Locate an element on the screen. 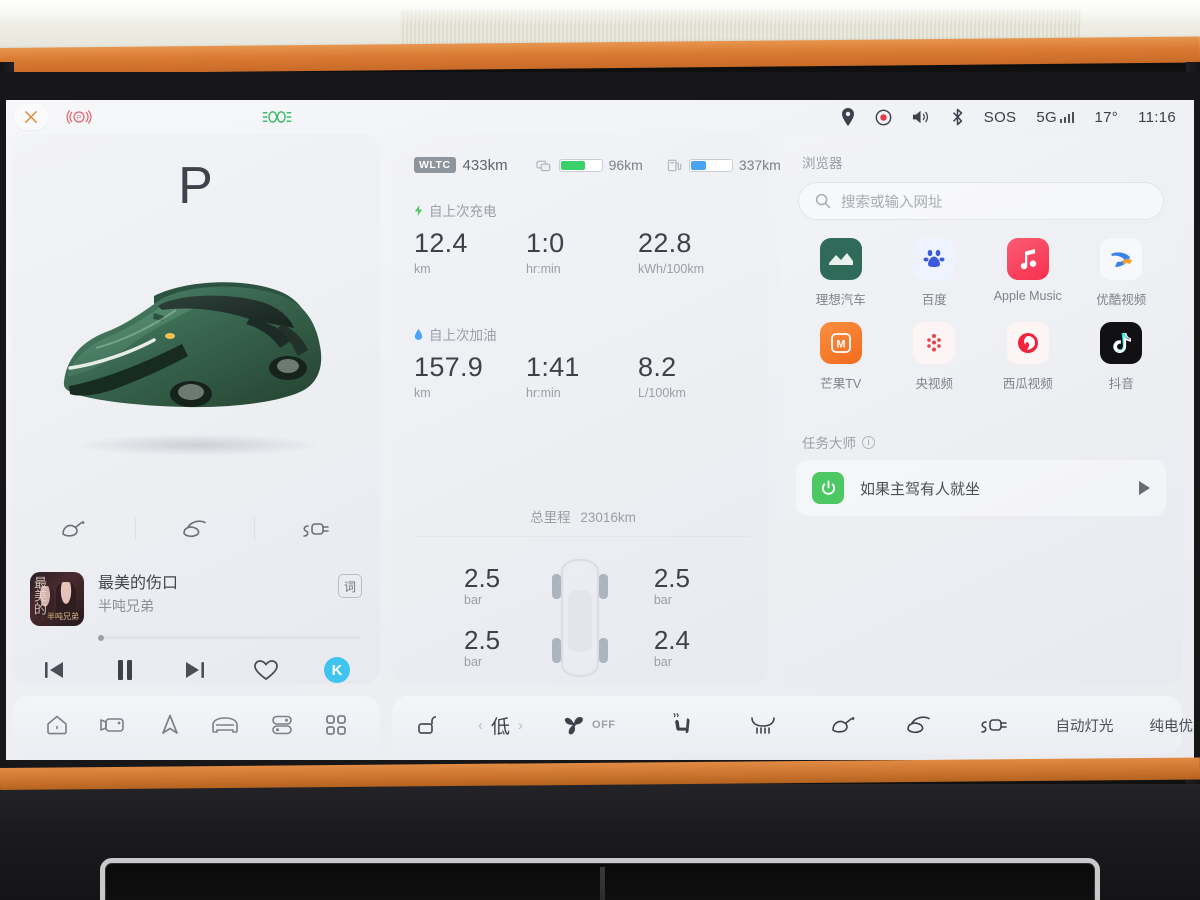 The height and width of the screenshot is (900, 1200). network-indicator: 5G is located at coordinates (1055, 117).